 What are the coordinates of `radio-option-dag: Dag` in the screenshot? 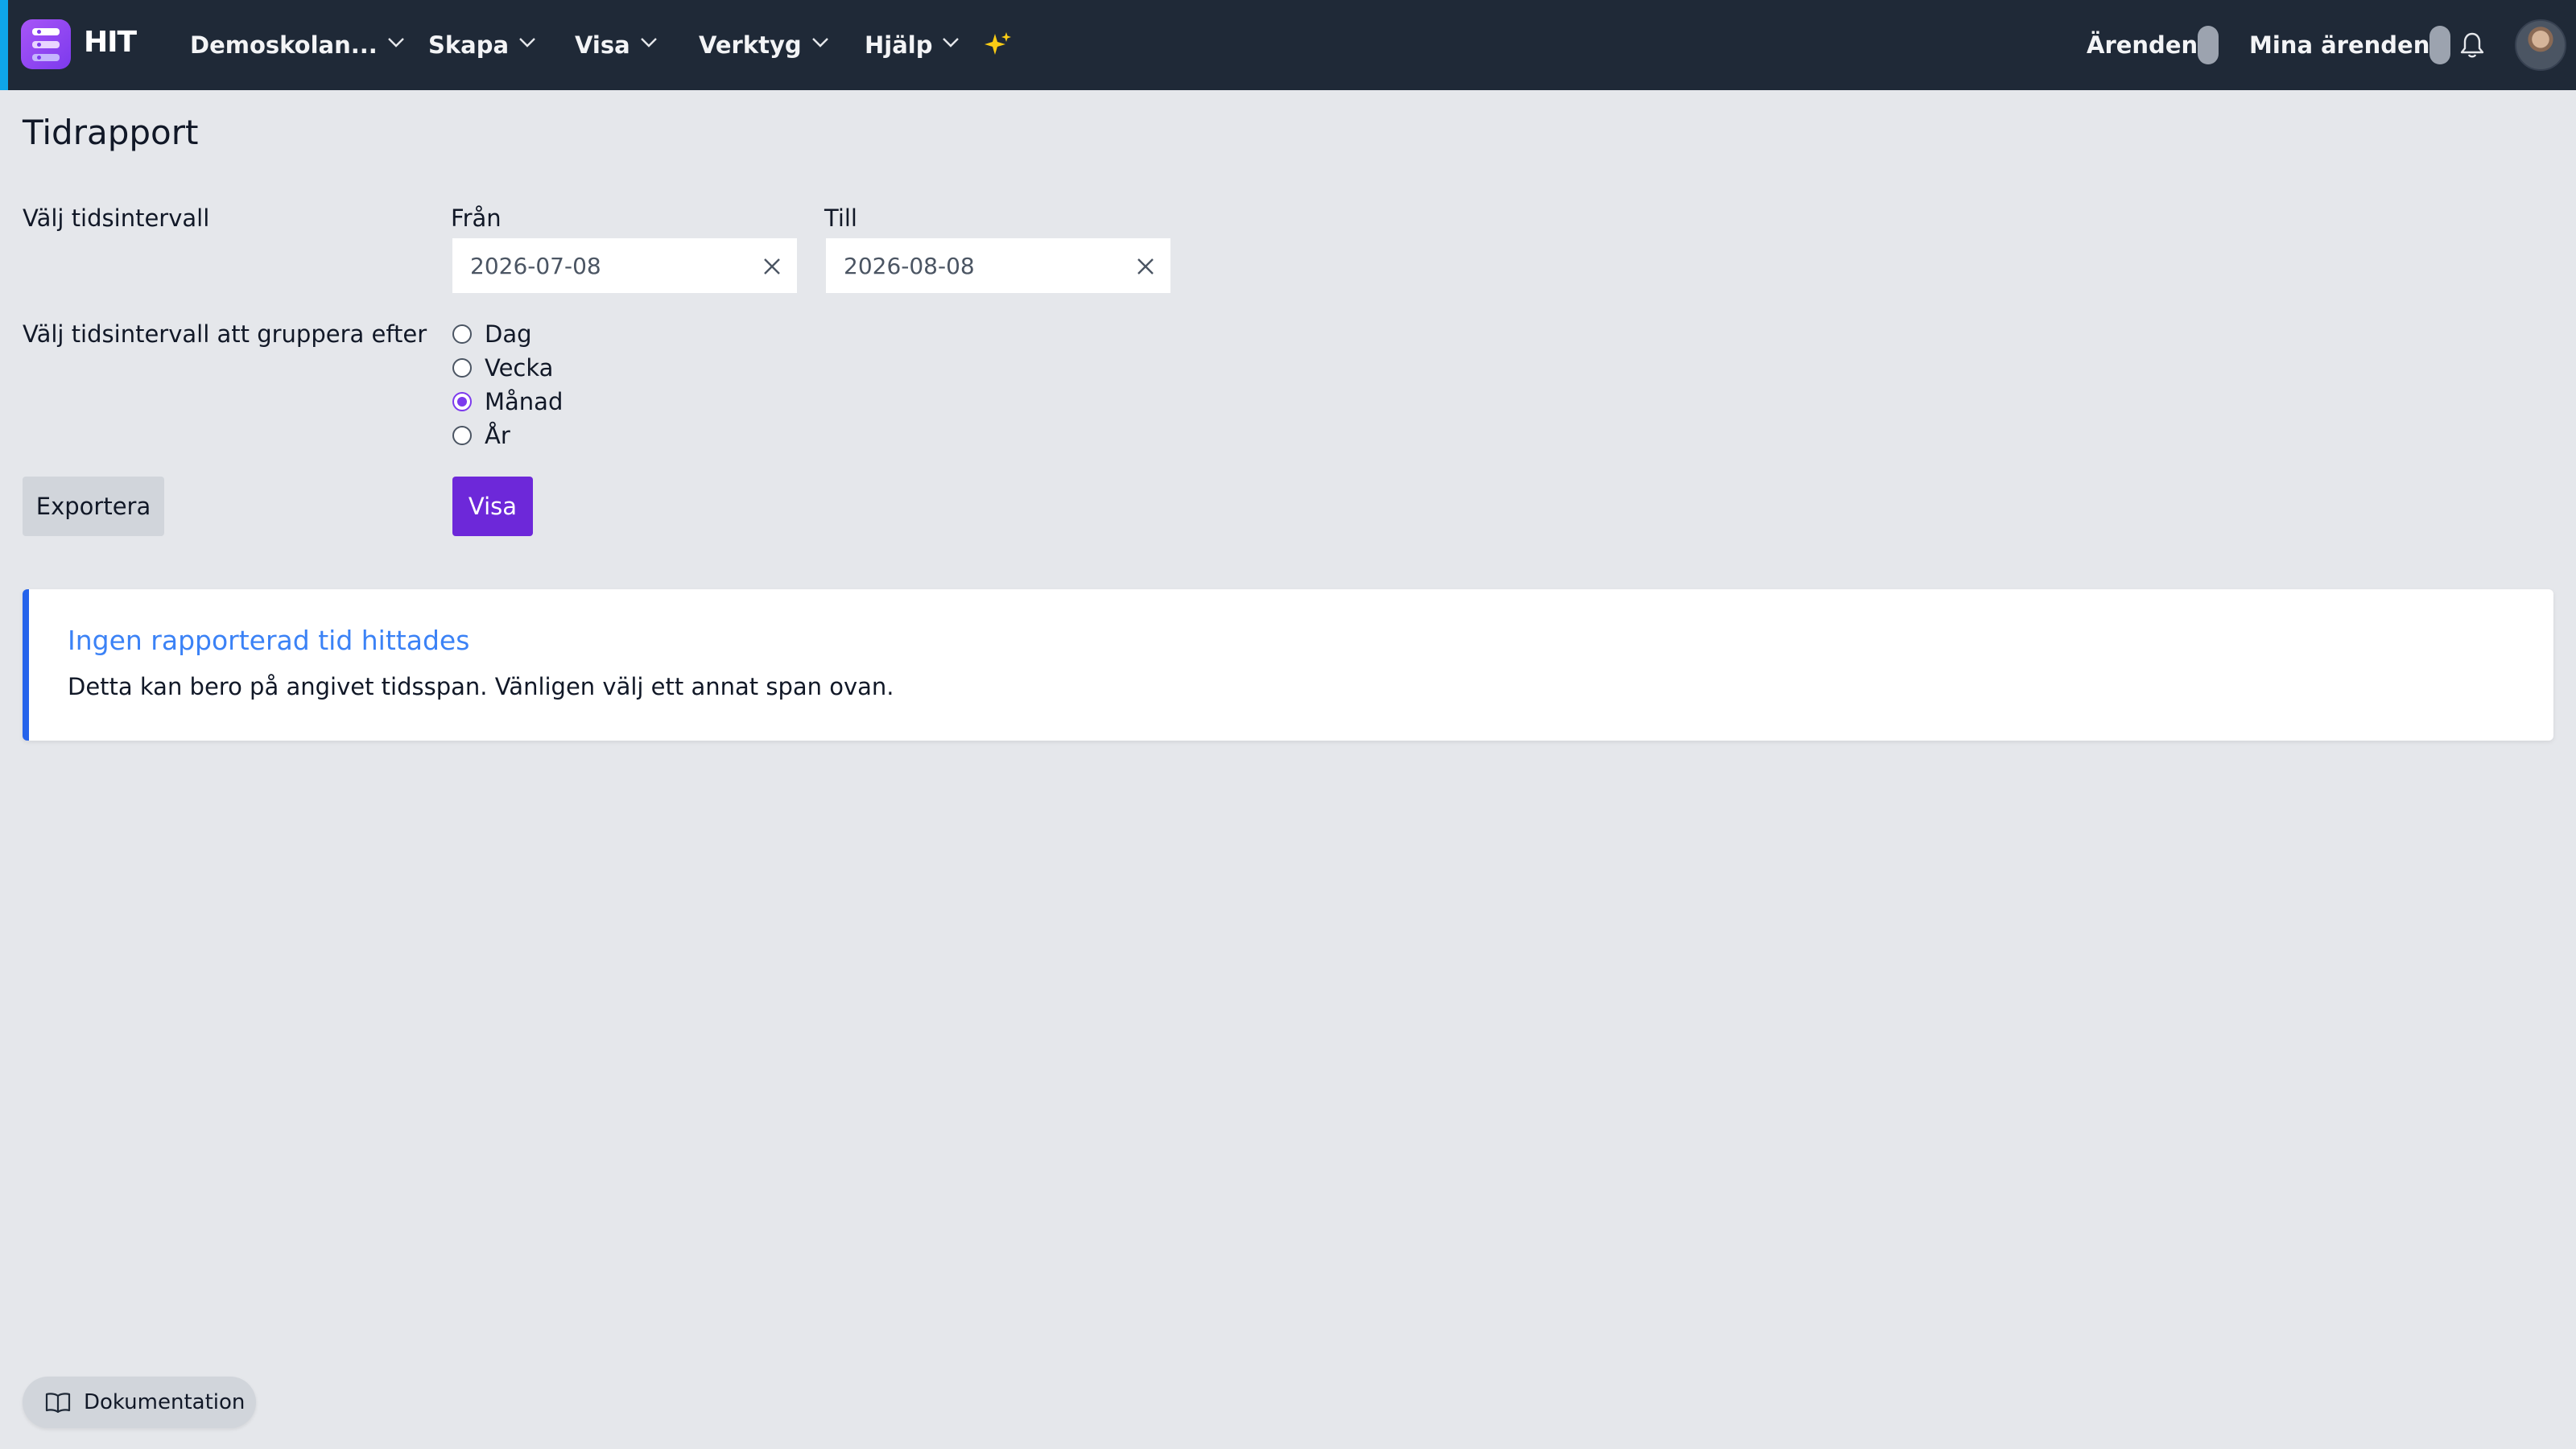 It's located at (492, 334).